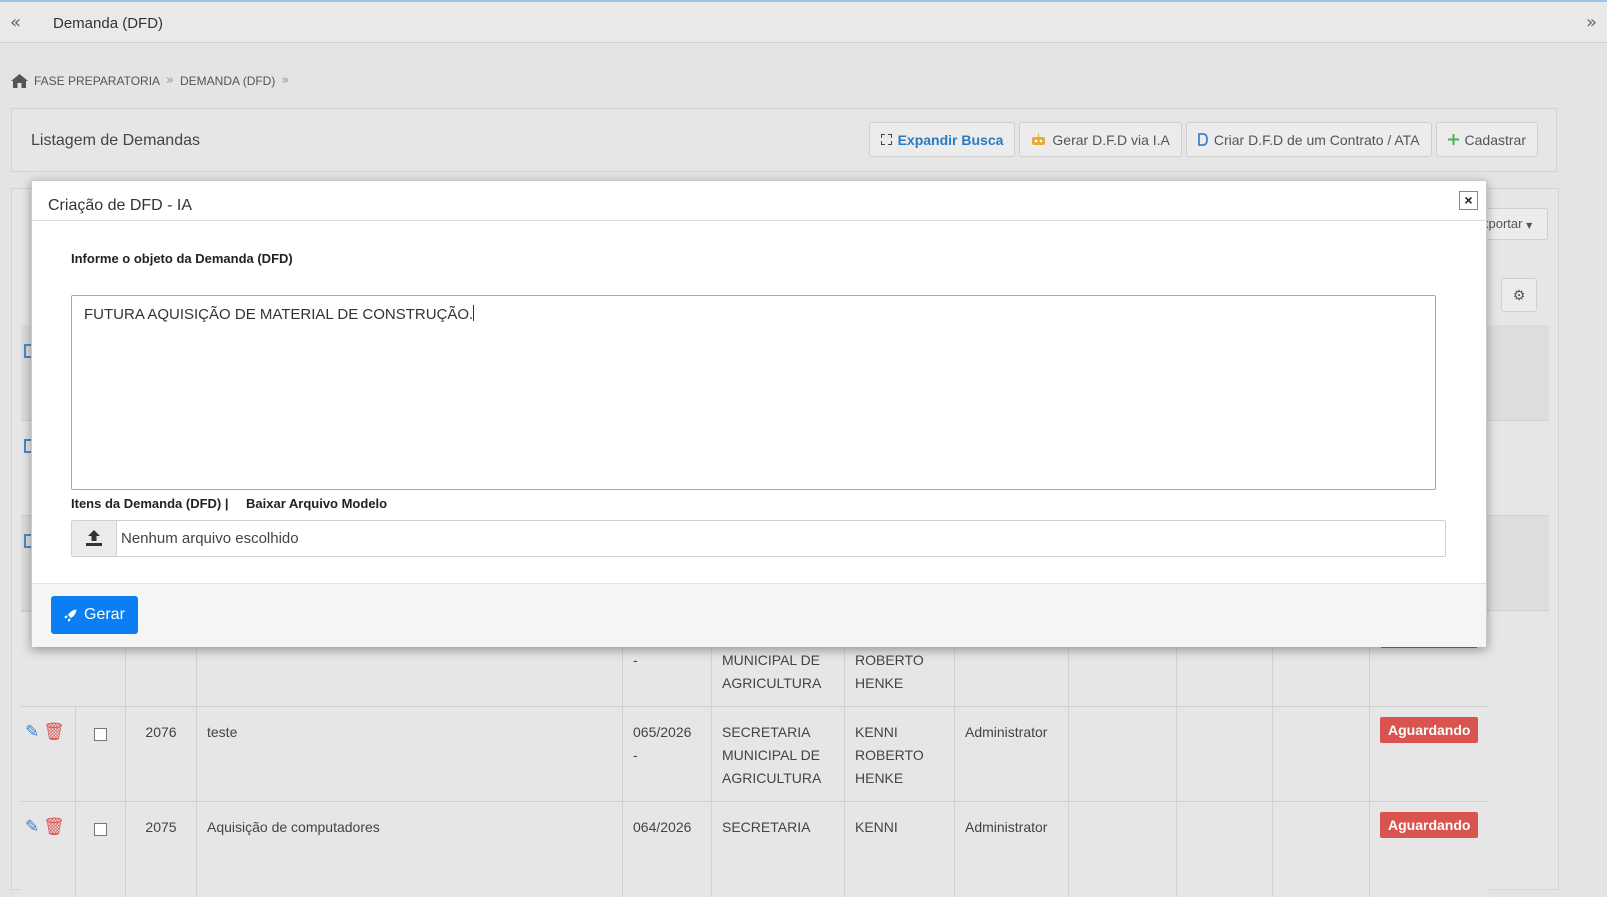  What do you see at coordinates (1591, 22) in the screenshot?
I see `expand-panel-icon: »` at bounding box center [1591, 22].